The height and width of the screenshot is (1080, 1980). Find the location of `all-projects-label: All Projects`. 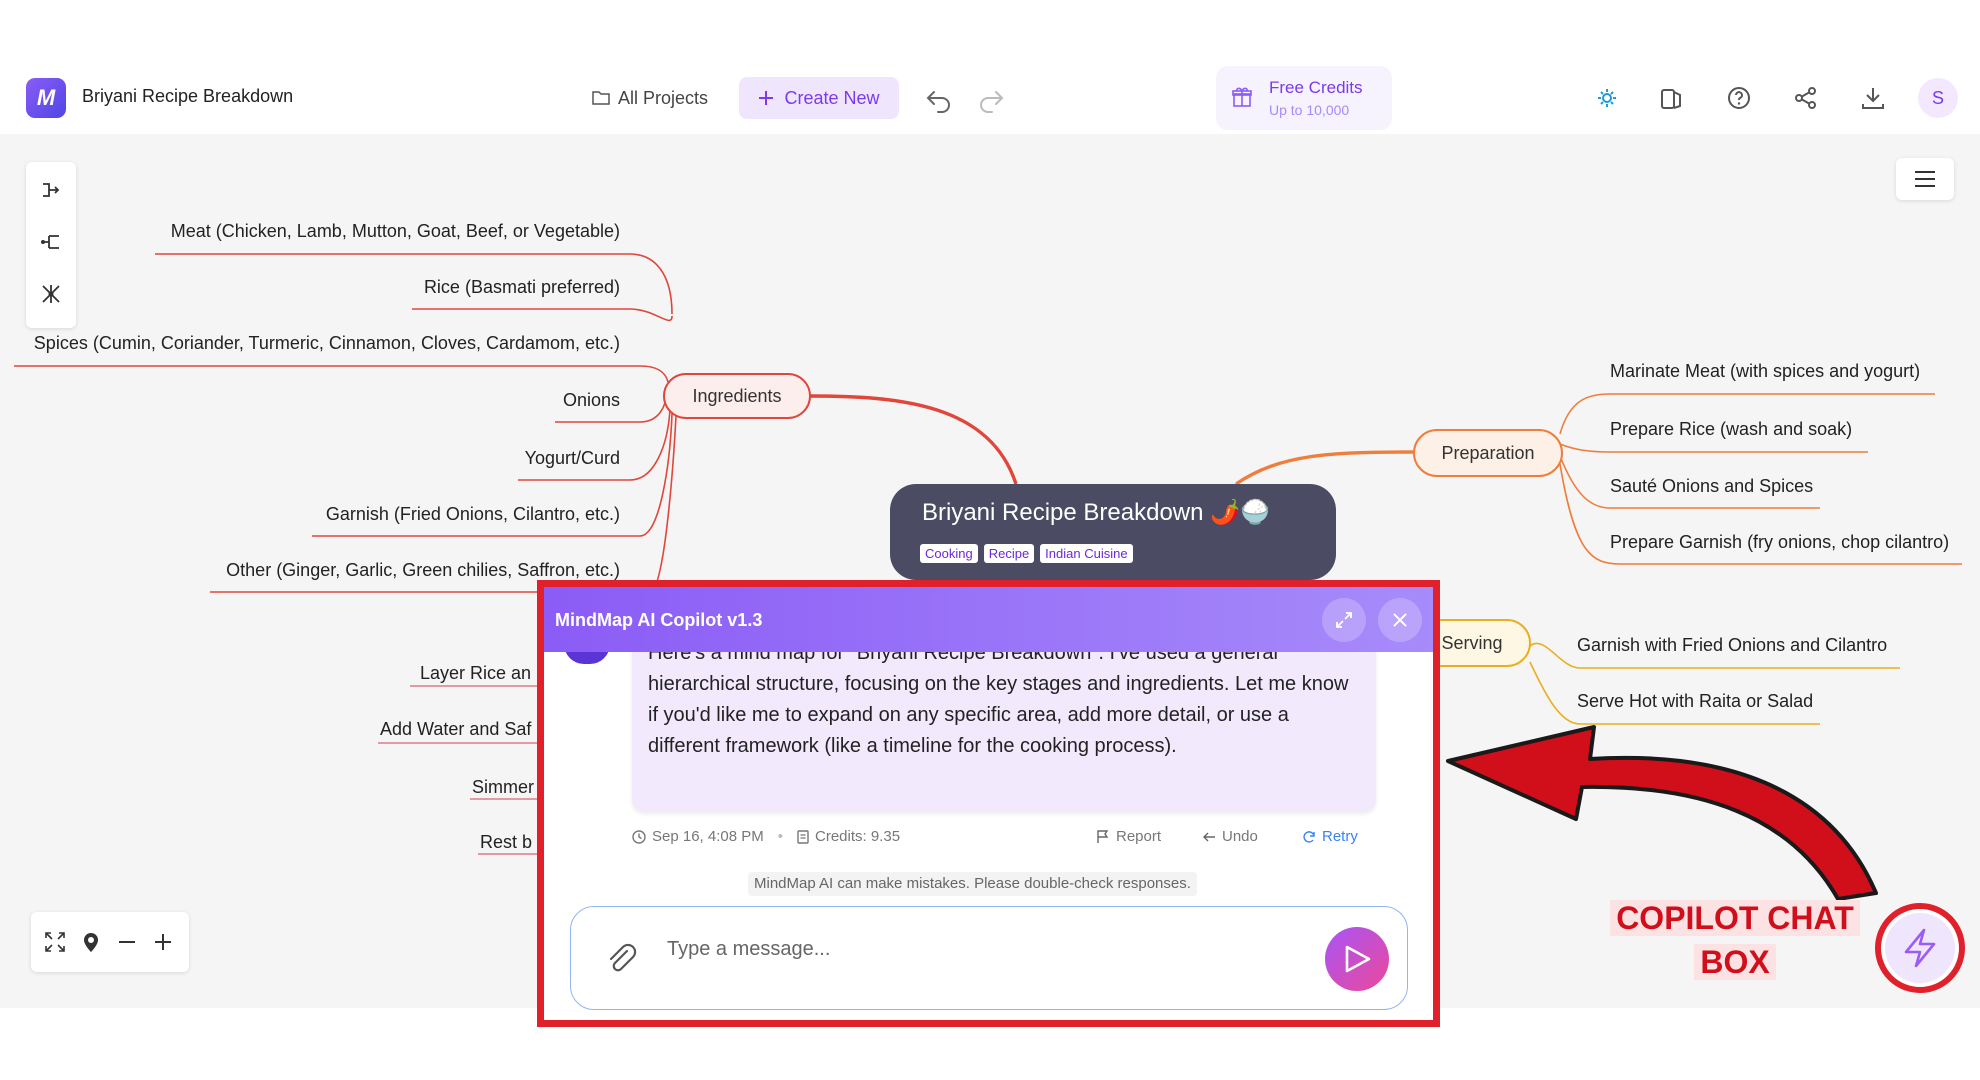

all-projects-label: All Projects is located at coordinates (663, 97).